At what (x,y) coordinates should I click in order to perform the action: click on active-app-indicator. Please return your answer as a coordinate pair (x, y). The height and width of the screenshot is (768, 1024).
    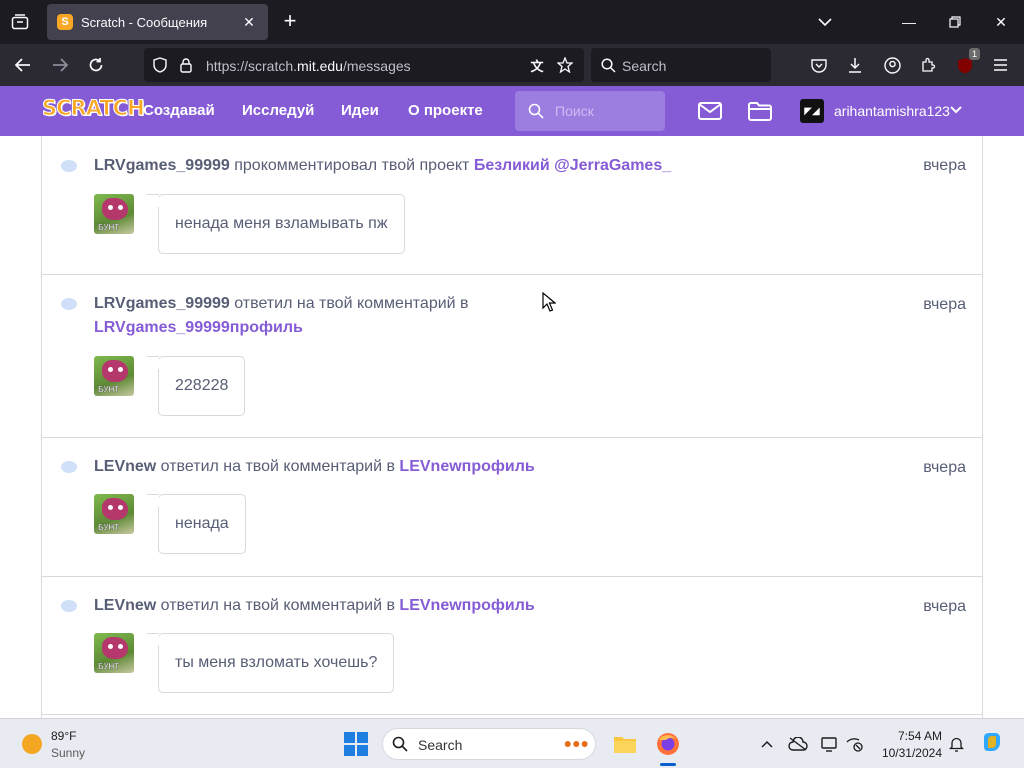
    Looking at the image, I should click on (668, 764).